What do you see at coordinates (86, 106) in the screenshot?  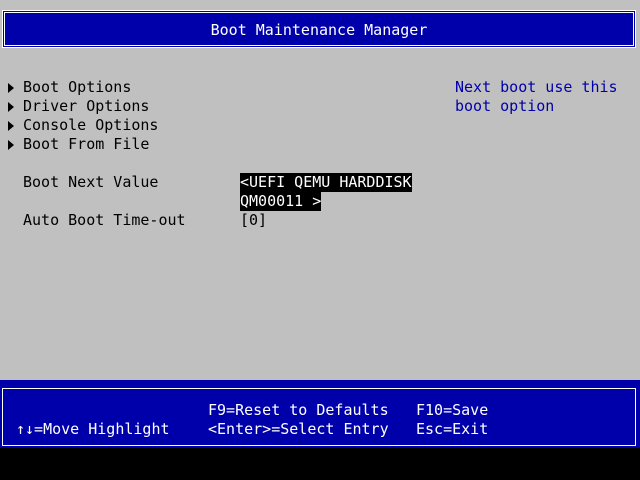 I see `menu-item-driver-options: Driver Options` at bounding box center [86, 106].